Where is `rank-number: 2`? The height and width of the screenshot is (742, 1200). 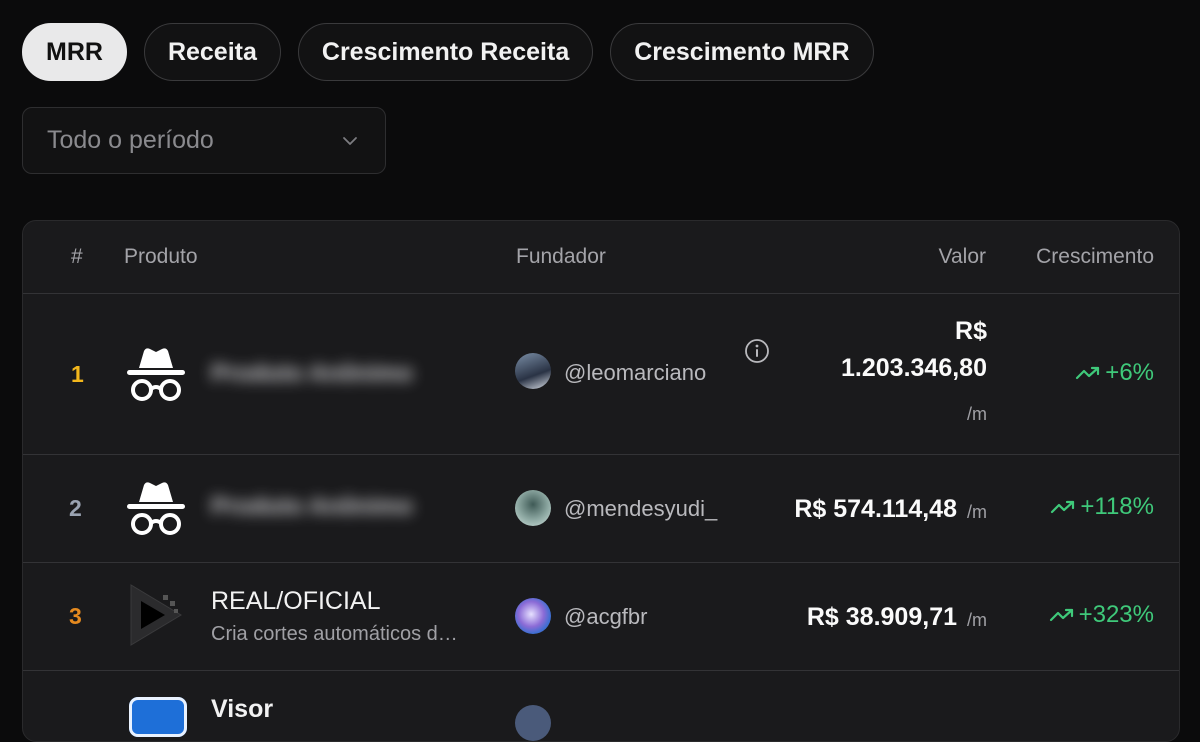 rank-number: 2 is located at coordinates (75, 508).